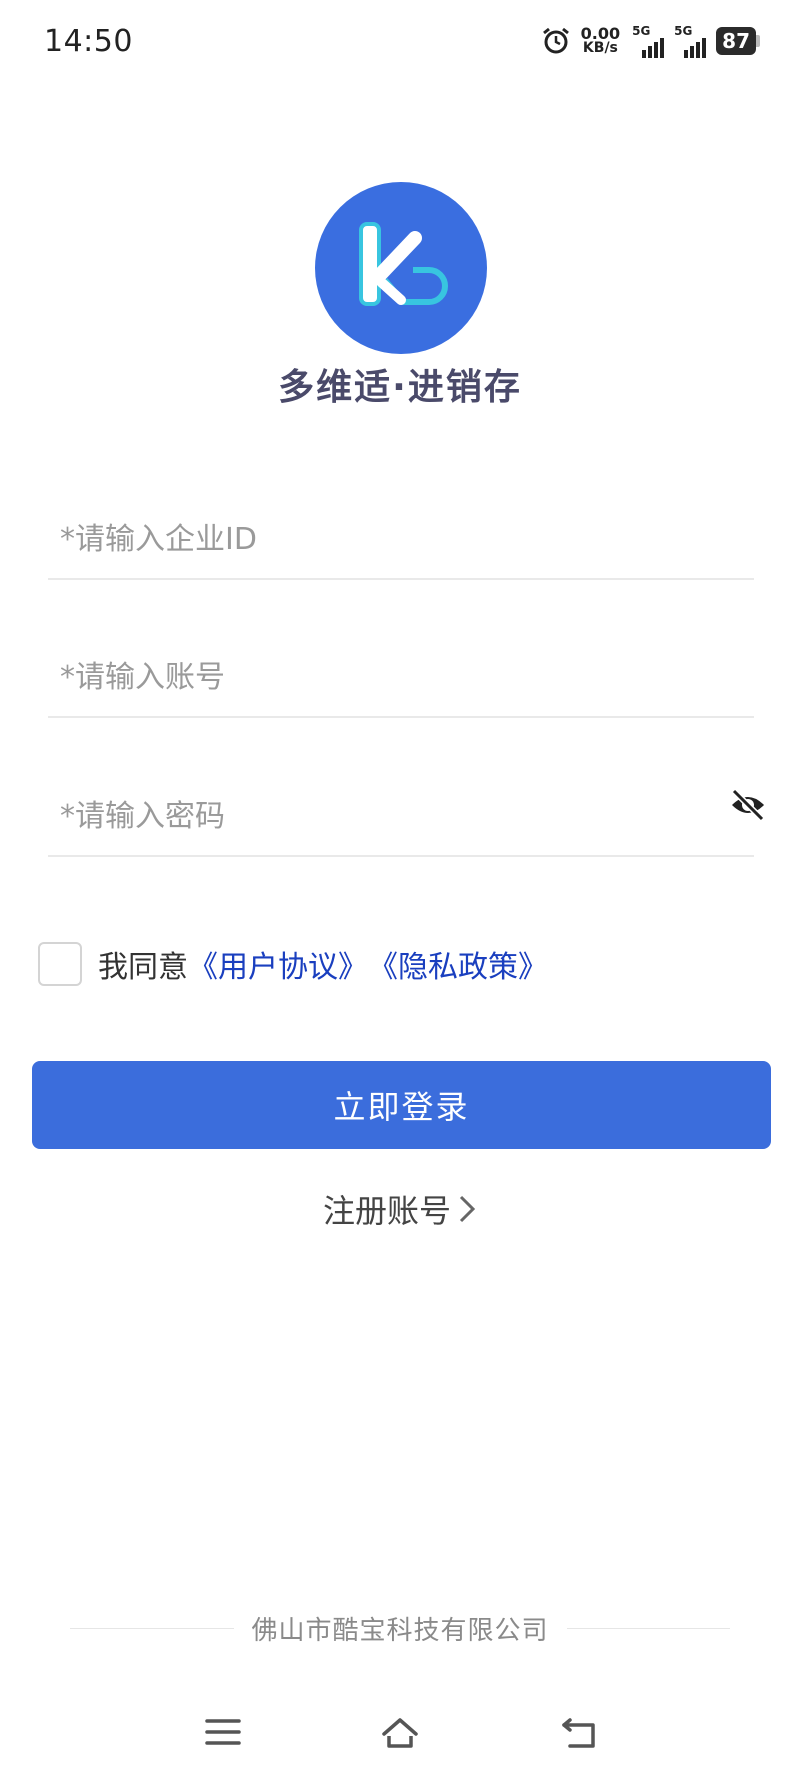  I want to click on battery-level: 87, so click(736, 41).